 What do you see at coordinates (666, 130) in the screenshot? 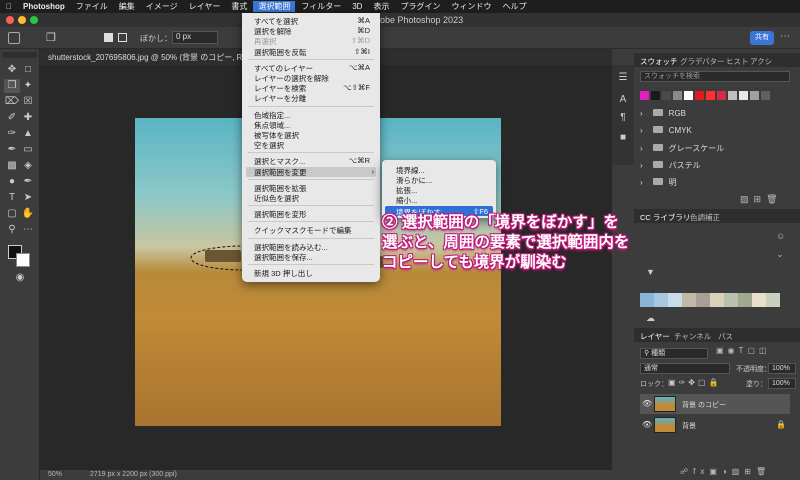
I see `swatch-folder-cmyk: › CMYK` at bounding box center [666, 130].